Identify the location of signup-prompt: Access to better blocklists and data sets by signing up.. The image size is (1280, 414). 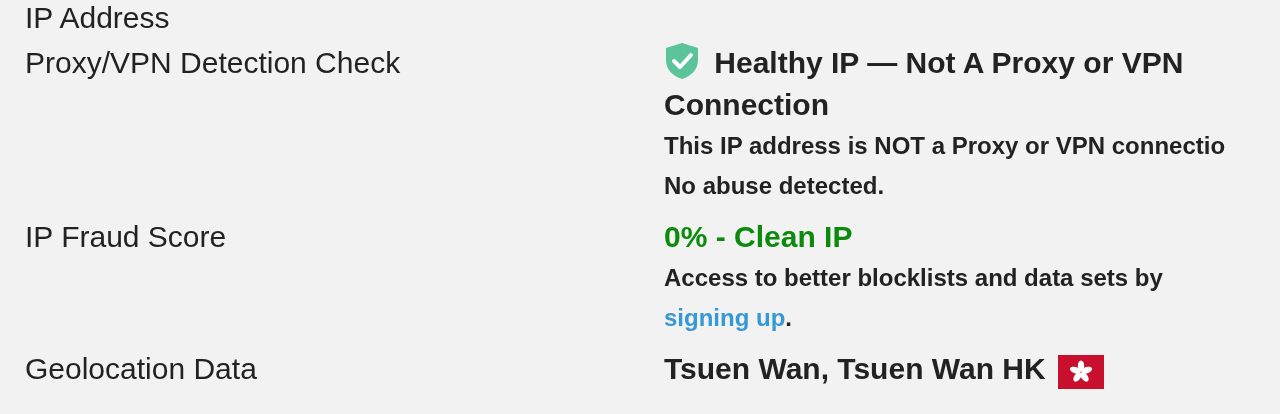
(914, 298).